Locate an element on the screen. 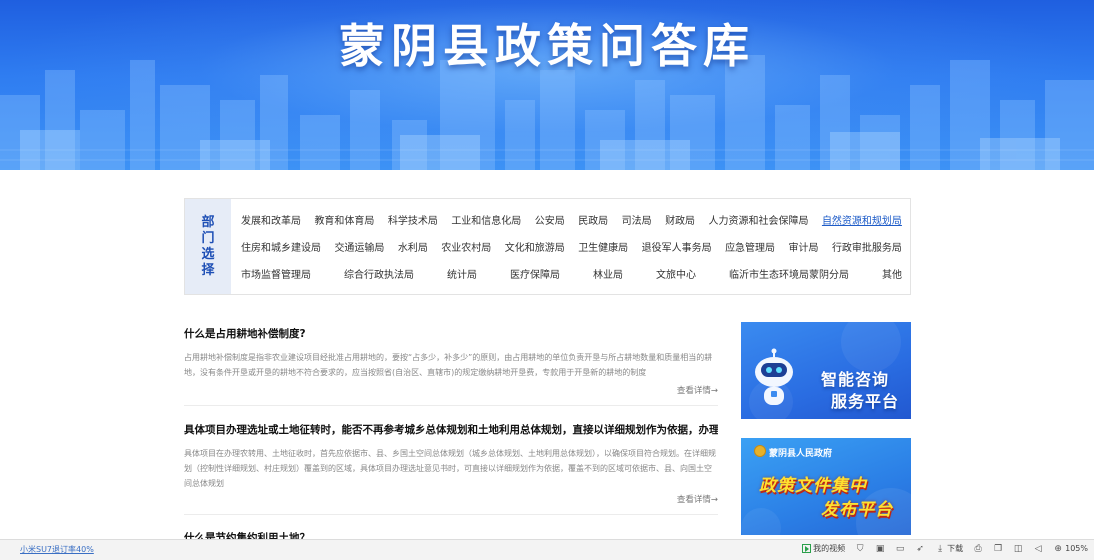 This screenshot has width=1094, height=560. zoom-control: ⊕ 105% is located at coordinates (1070, 549).